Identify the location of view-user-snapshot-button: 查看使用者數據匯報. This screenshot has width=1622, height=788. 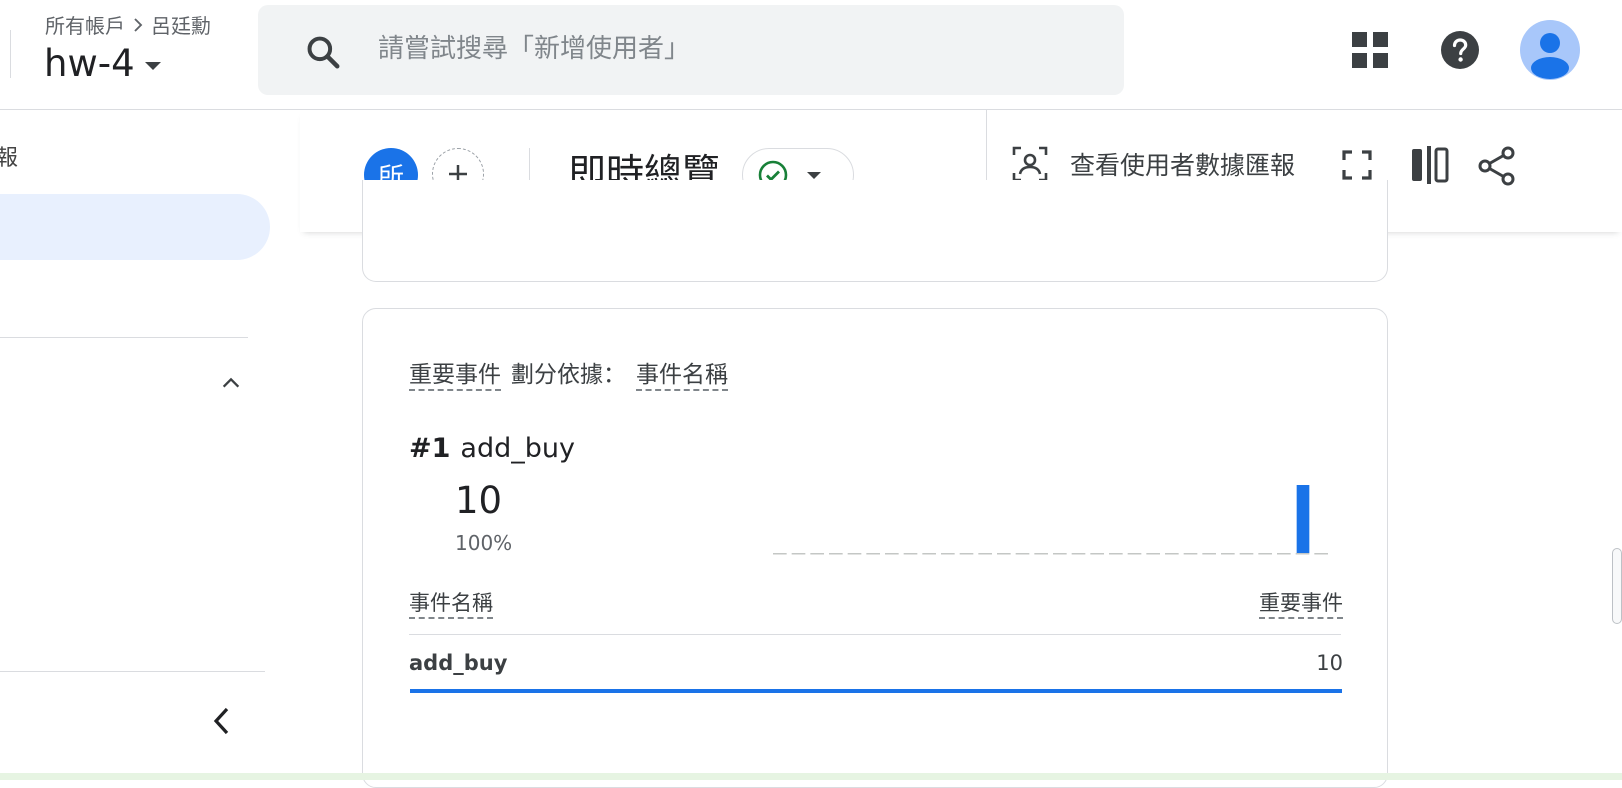
(1153, 164).